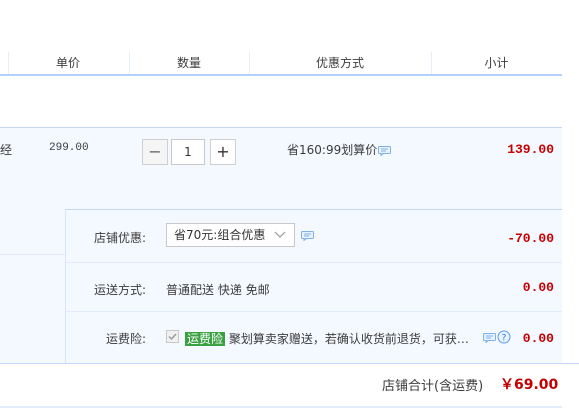 This screenshot has height=418, width=579. What do you see at coordinates (538, 287) in the screenshot?
I see `shipping-amount: 0.00` at bounding box center [538, 287].